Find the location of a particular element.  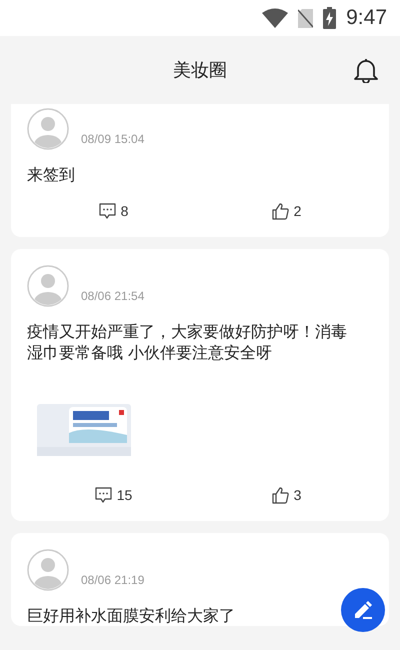

like-count: 3 is located at coordinates (298, 495).